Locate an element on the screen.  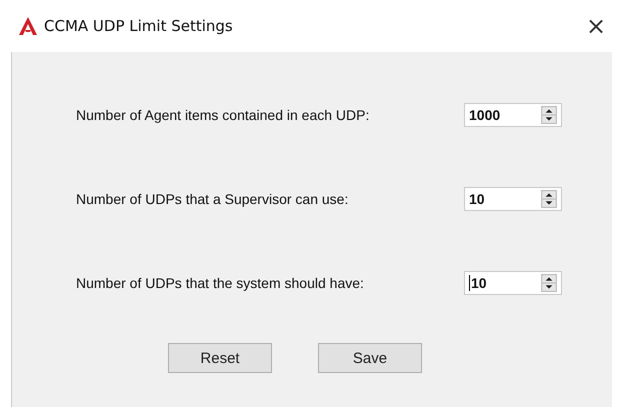
app-logo-icon is located at coordinates (28, 26).